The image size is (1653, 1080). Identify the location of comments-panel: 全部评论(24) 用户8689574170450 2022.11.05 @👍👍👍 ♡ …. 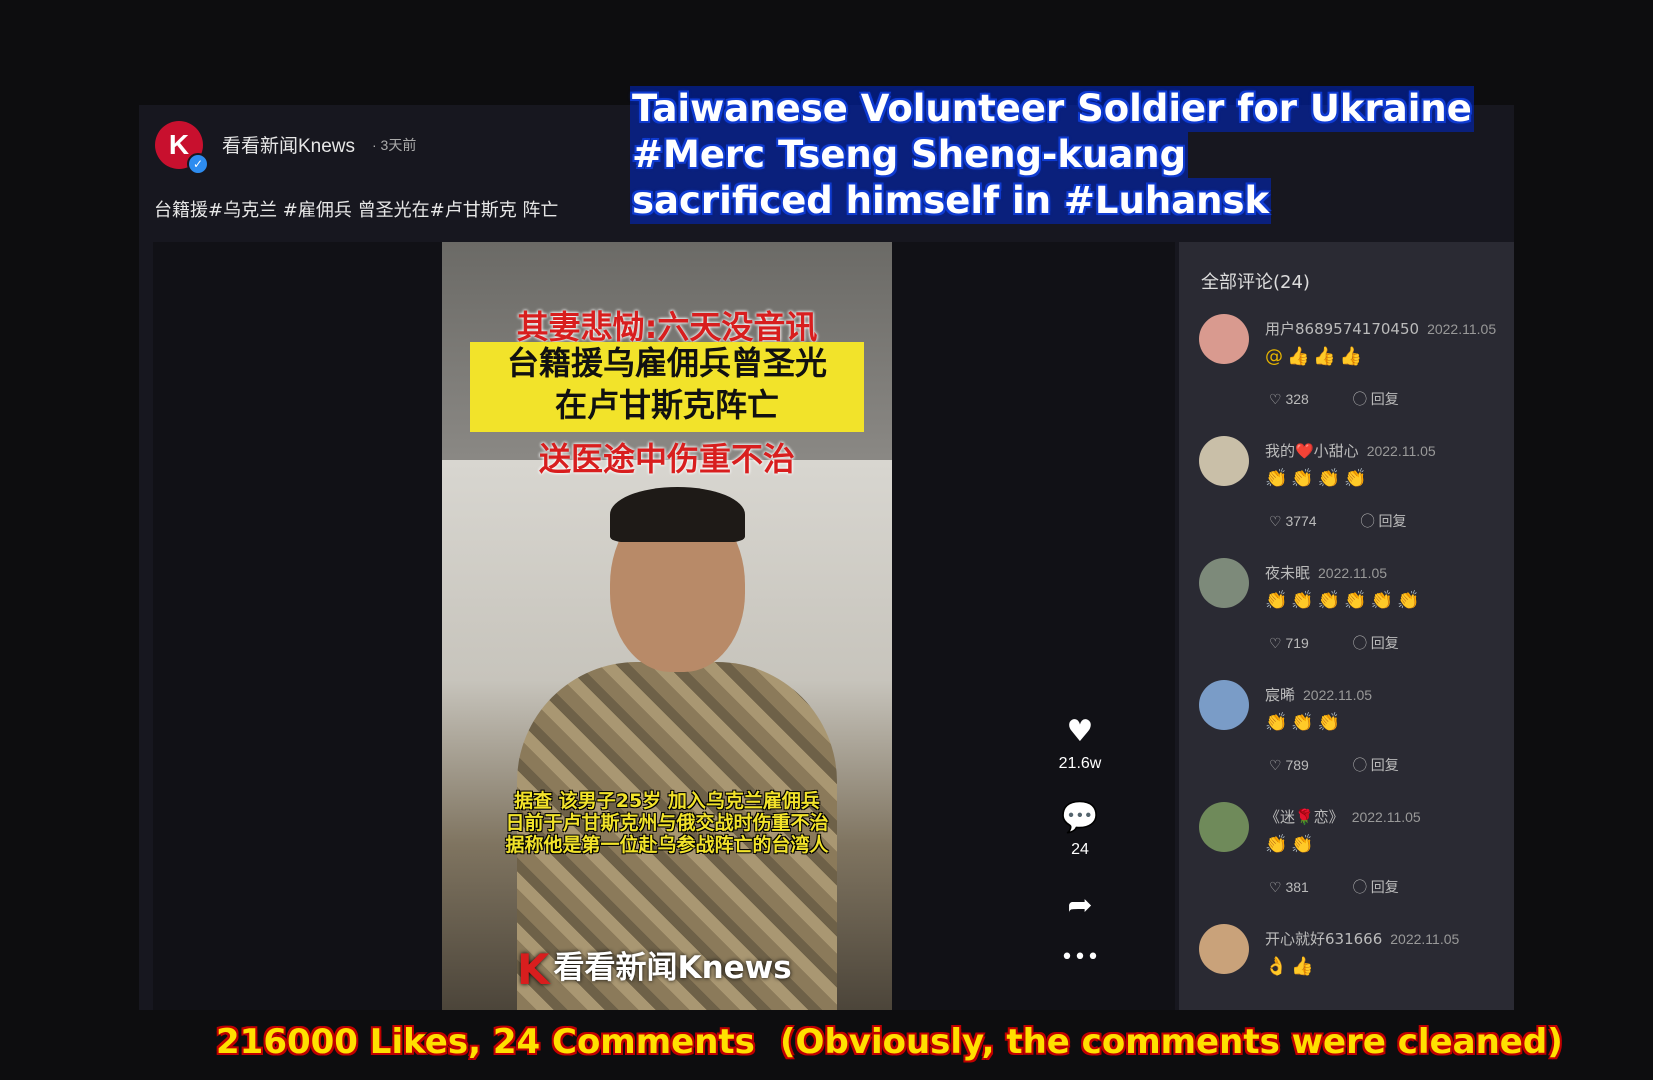
(1346, 626).